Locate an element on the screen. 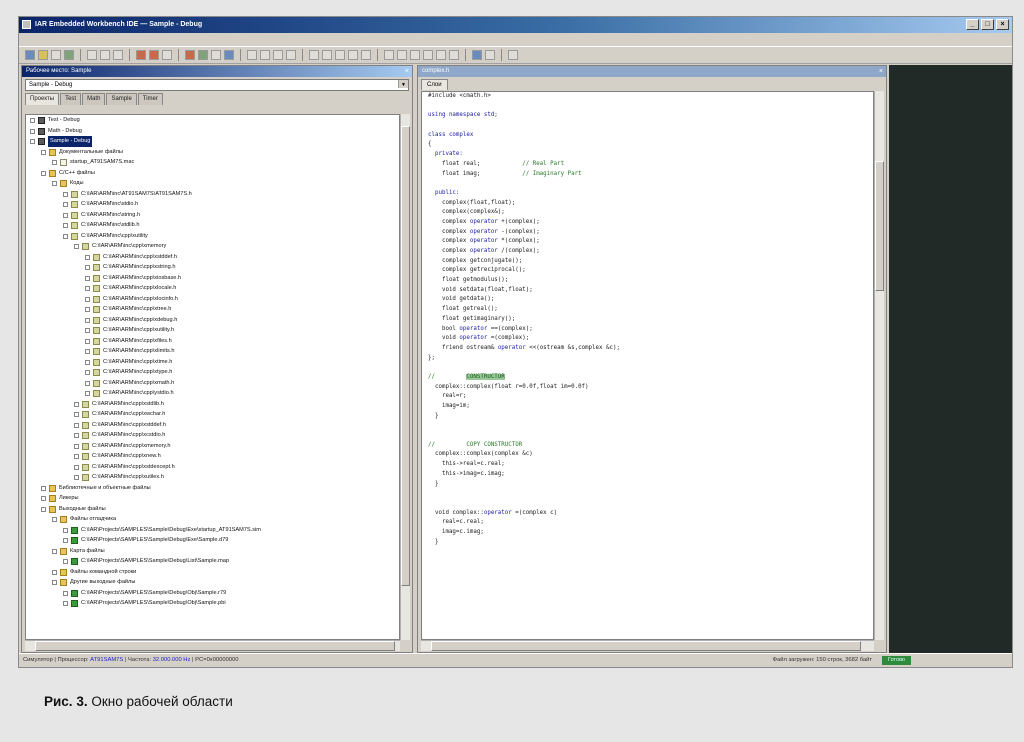 The width and height of the screenshot is (1024, 742). find-icon is located at coordinates (167, 55).